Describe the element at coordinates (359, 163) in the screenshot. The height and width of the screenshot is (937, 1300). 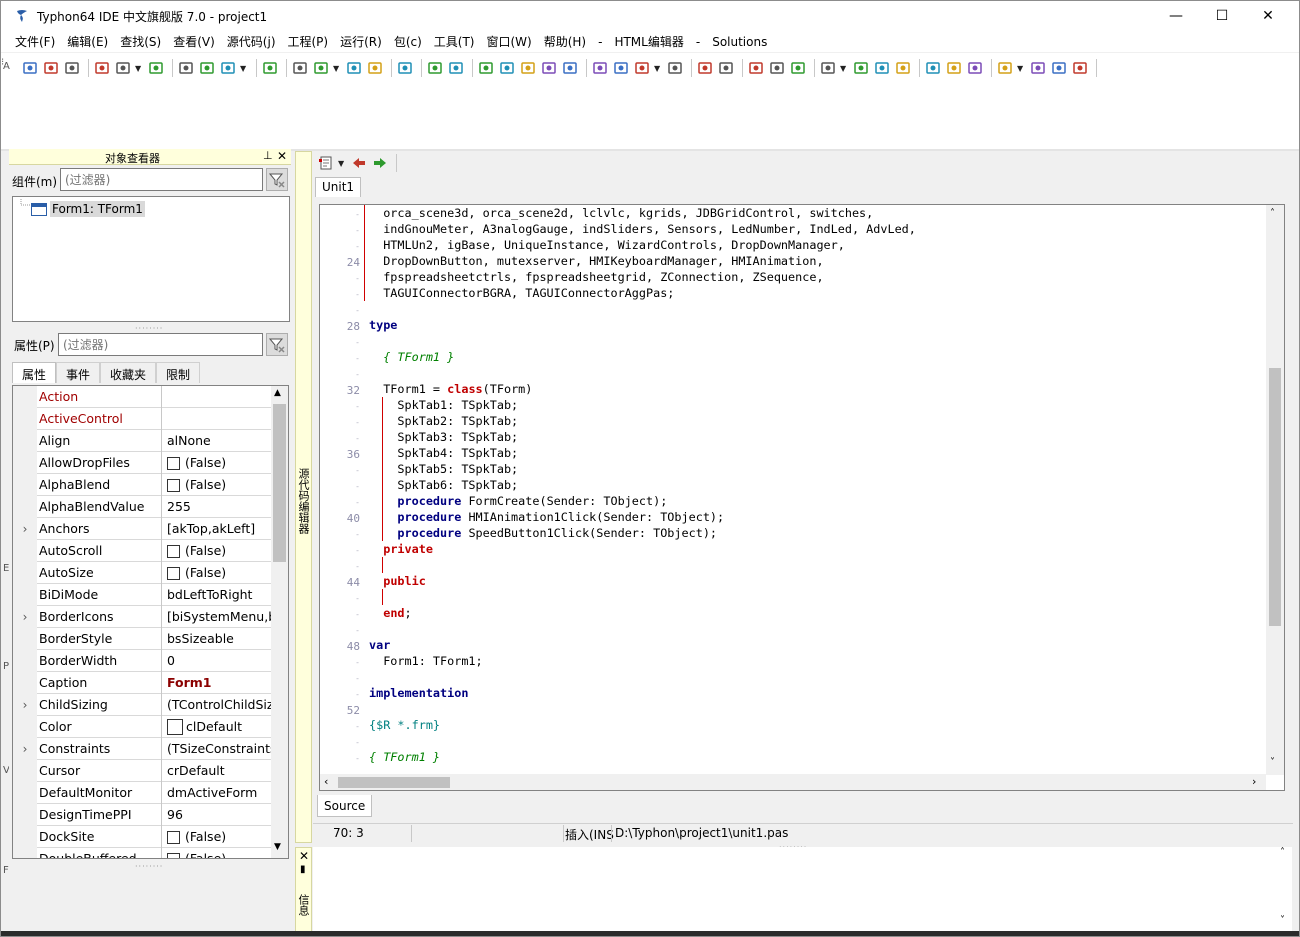
I see `back-arrow-icon` at that location.